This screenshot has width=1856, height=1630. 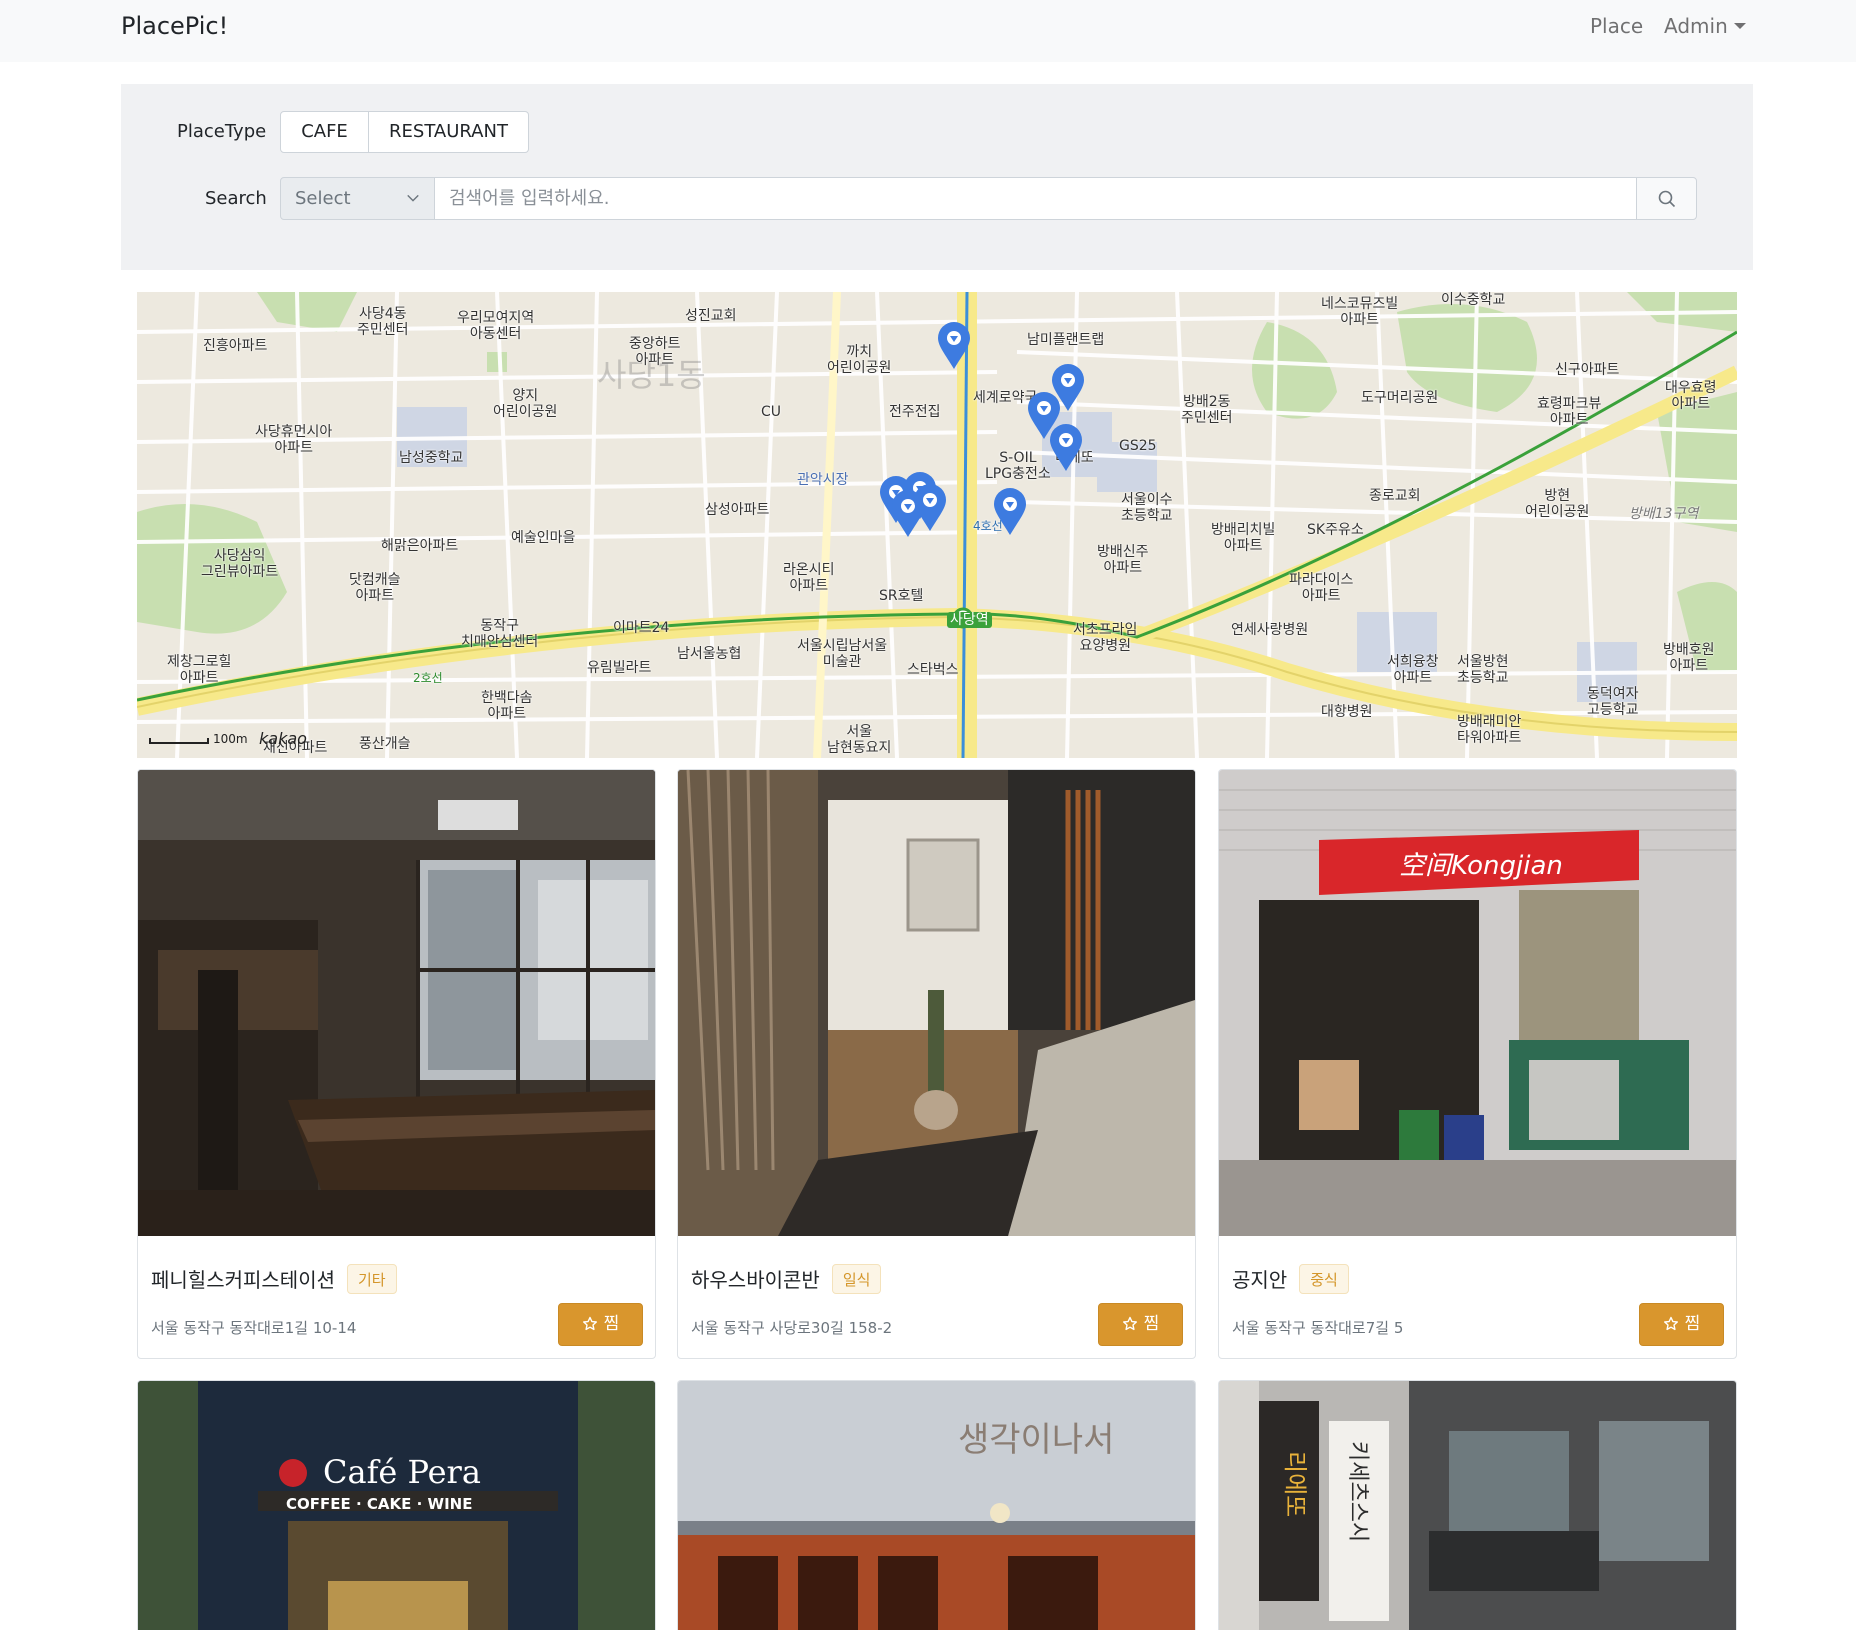 What do you see at coordinates (901, 596) in the screenshot?
I see `map-label: SR호텔` at bounding box center [901, 596].